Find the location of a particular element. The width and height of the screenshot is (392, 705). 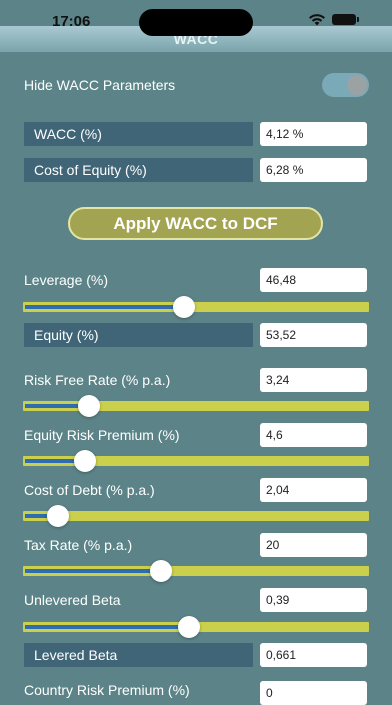

cost-equity-label: Cost of Equity (%) is located at coordinates (138, 170).